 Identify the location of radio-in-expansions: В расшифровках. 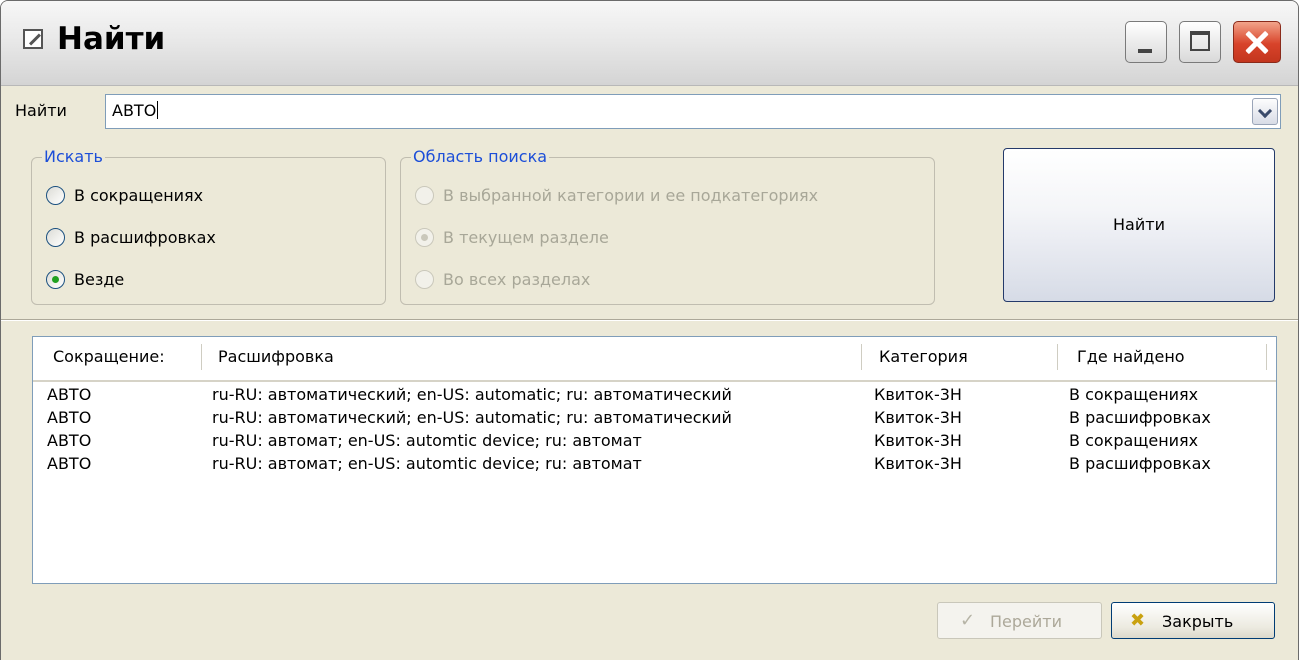
(131, 238).